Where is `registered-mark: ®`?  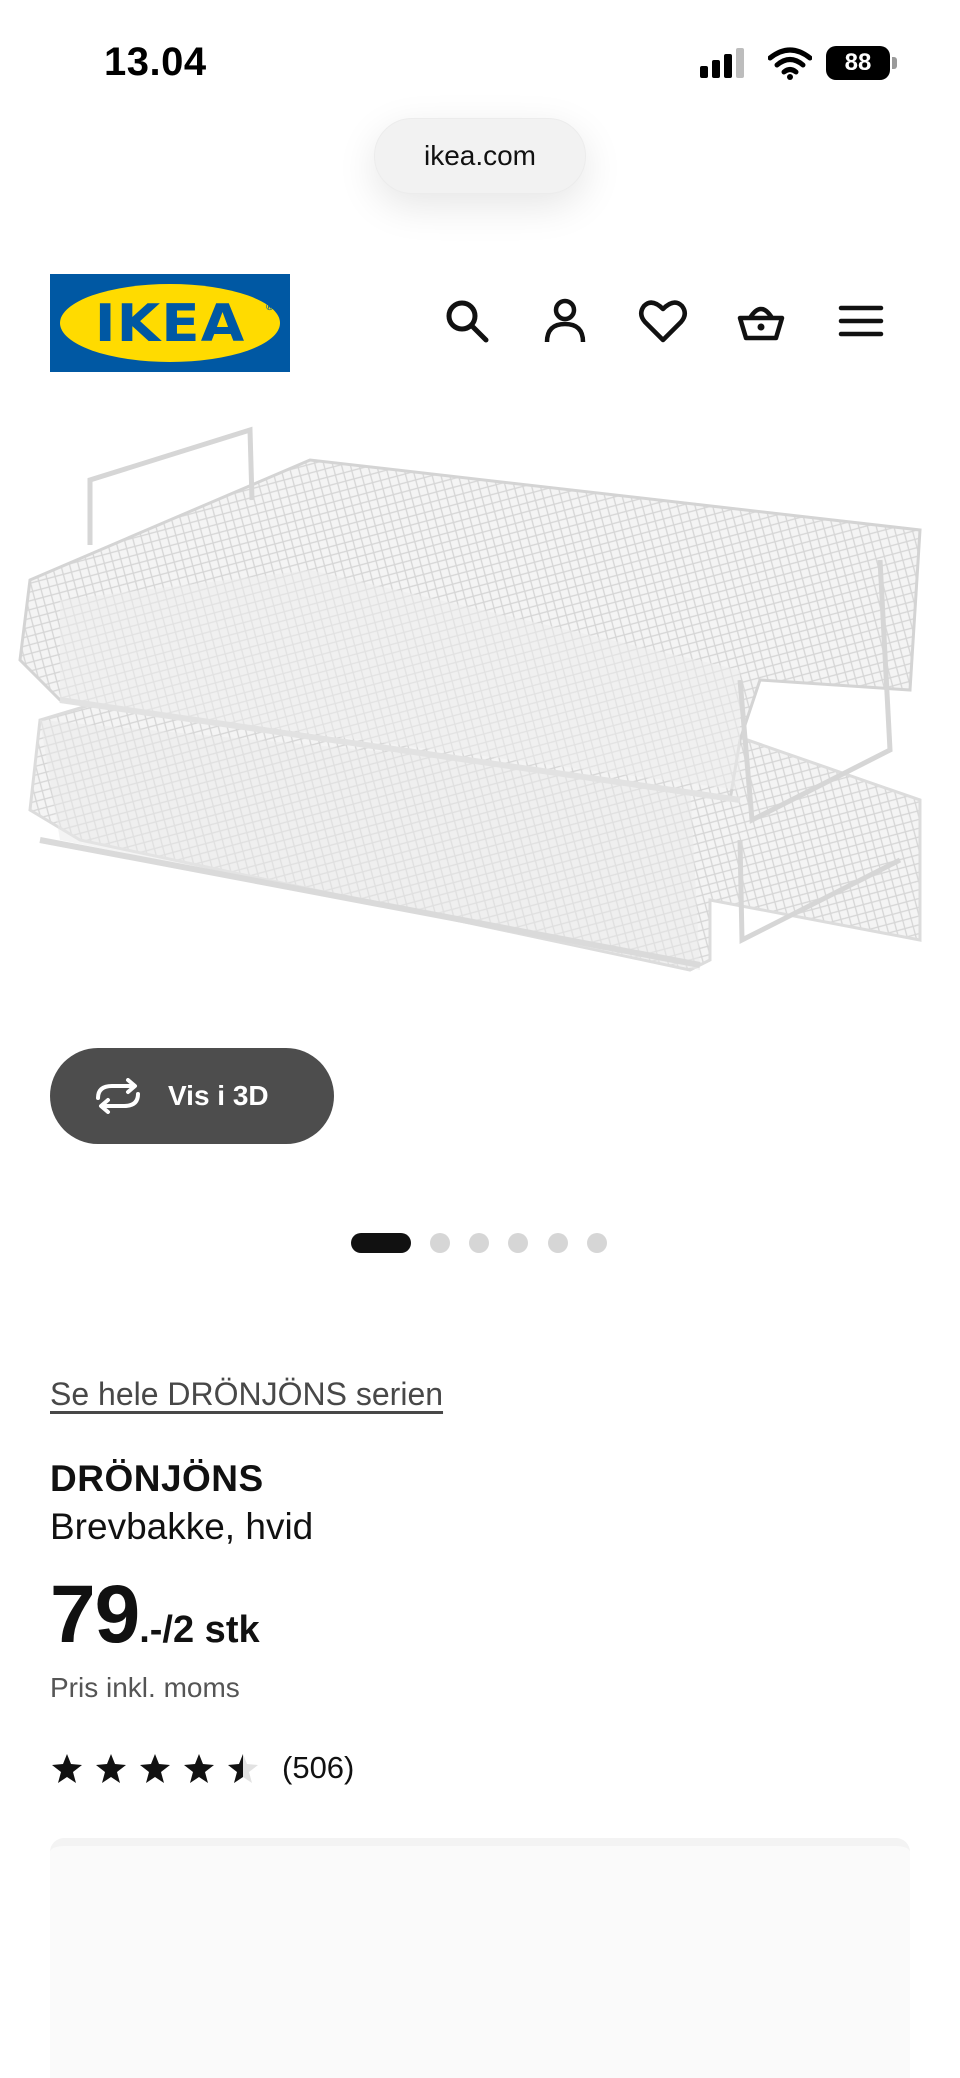
registered-mark: ® is located at coordinates (270, 307).